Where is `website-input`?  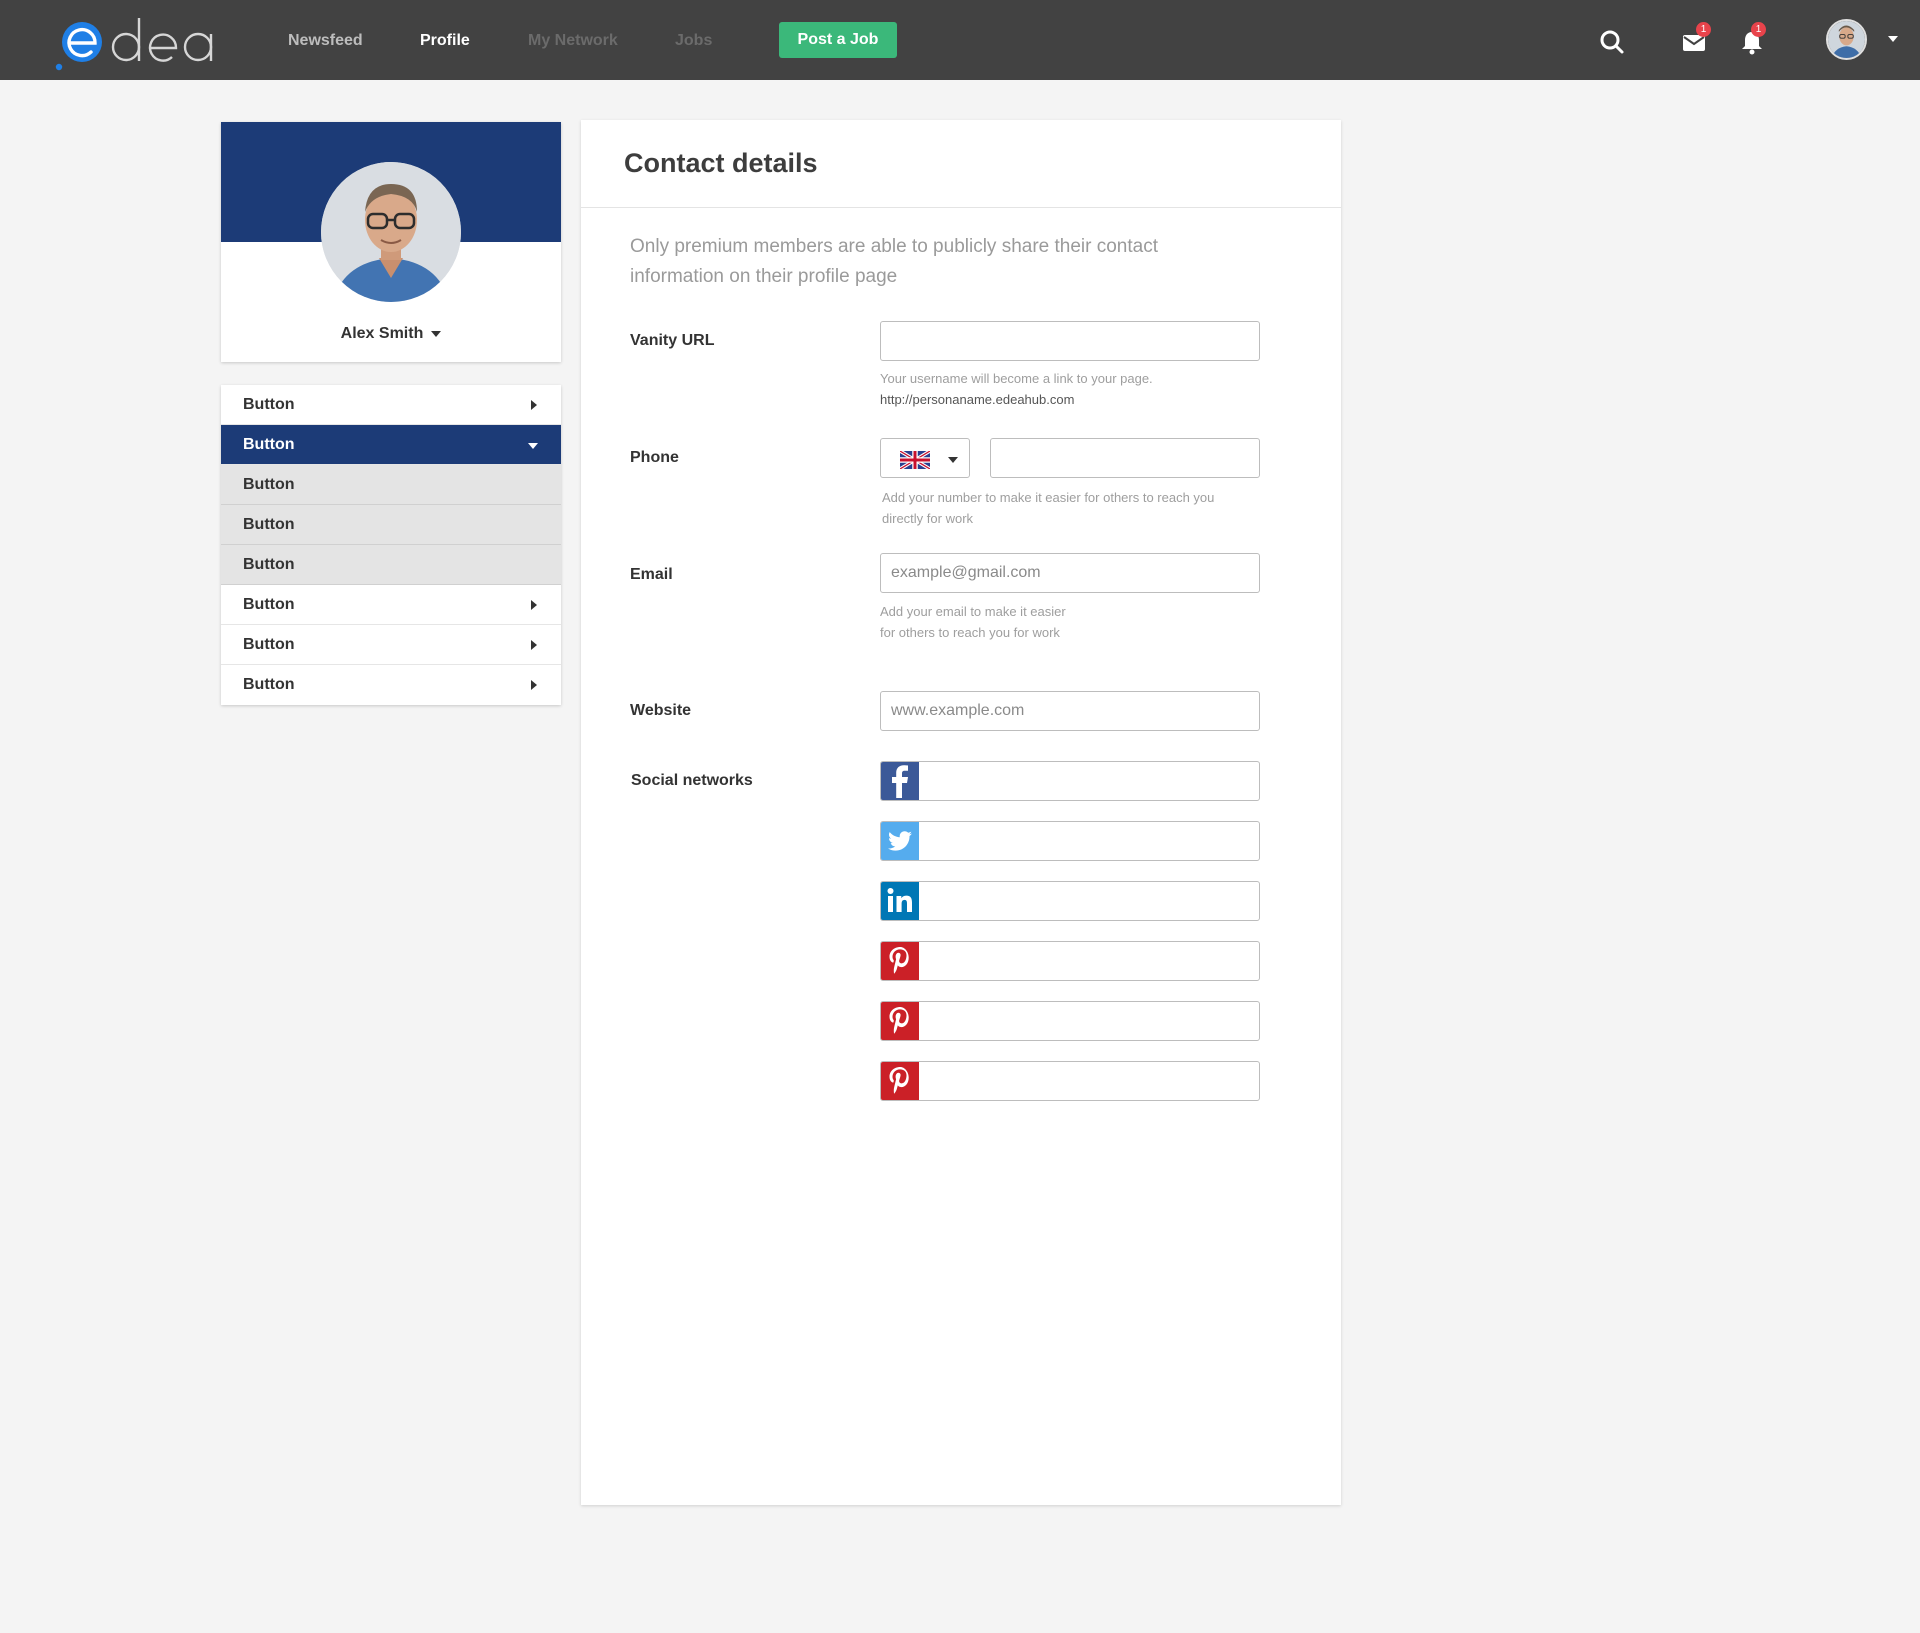 website-input is located at coordinates (1070, 711).